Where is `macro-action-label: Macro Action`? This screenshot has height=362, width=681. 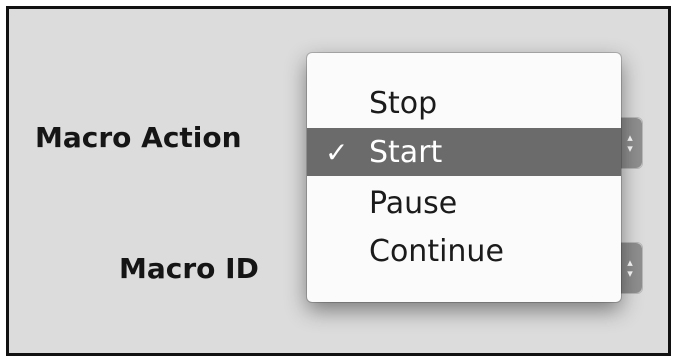 macro-action-label: Macro Action is located at coordinates (138, 137).